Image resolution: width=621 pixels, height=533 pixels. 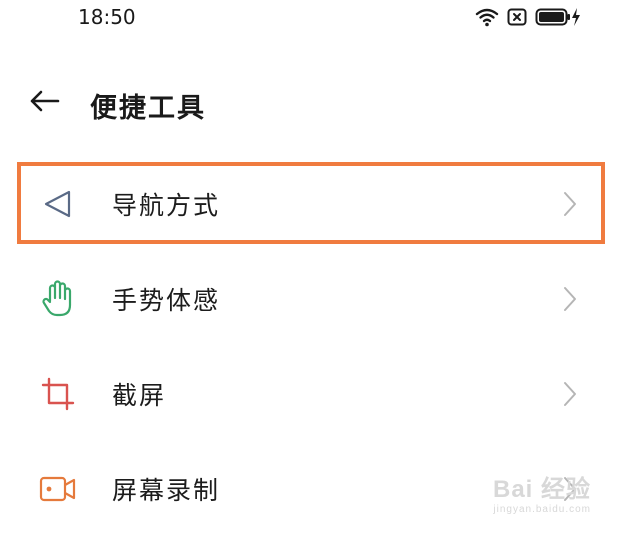 I want to click on sim-disabled-icon, so click(x=517, y=19).